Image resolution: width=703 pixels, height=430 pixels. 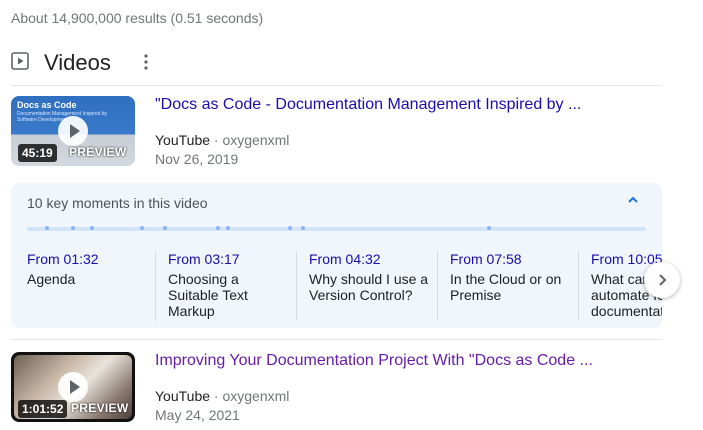 I want to click on moments-timeline, so click(x=336, y=229).